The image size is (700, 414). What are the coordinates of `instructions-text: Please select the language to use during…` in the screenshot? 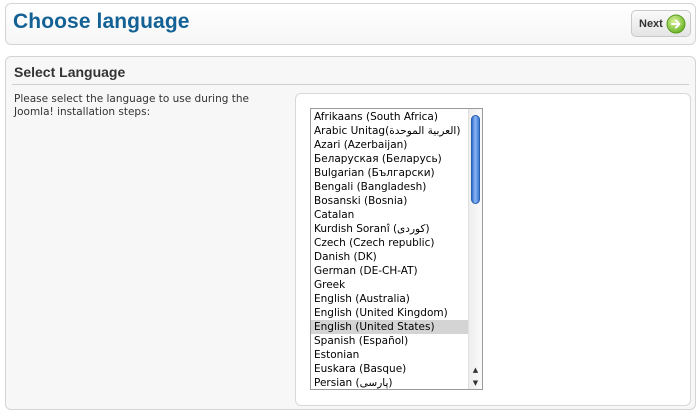 It's located at (131, 105).